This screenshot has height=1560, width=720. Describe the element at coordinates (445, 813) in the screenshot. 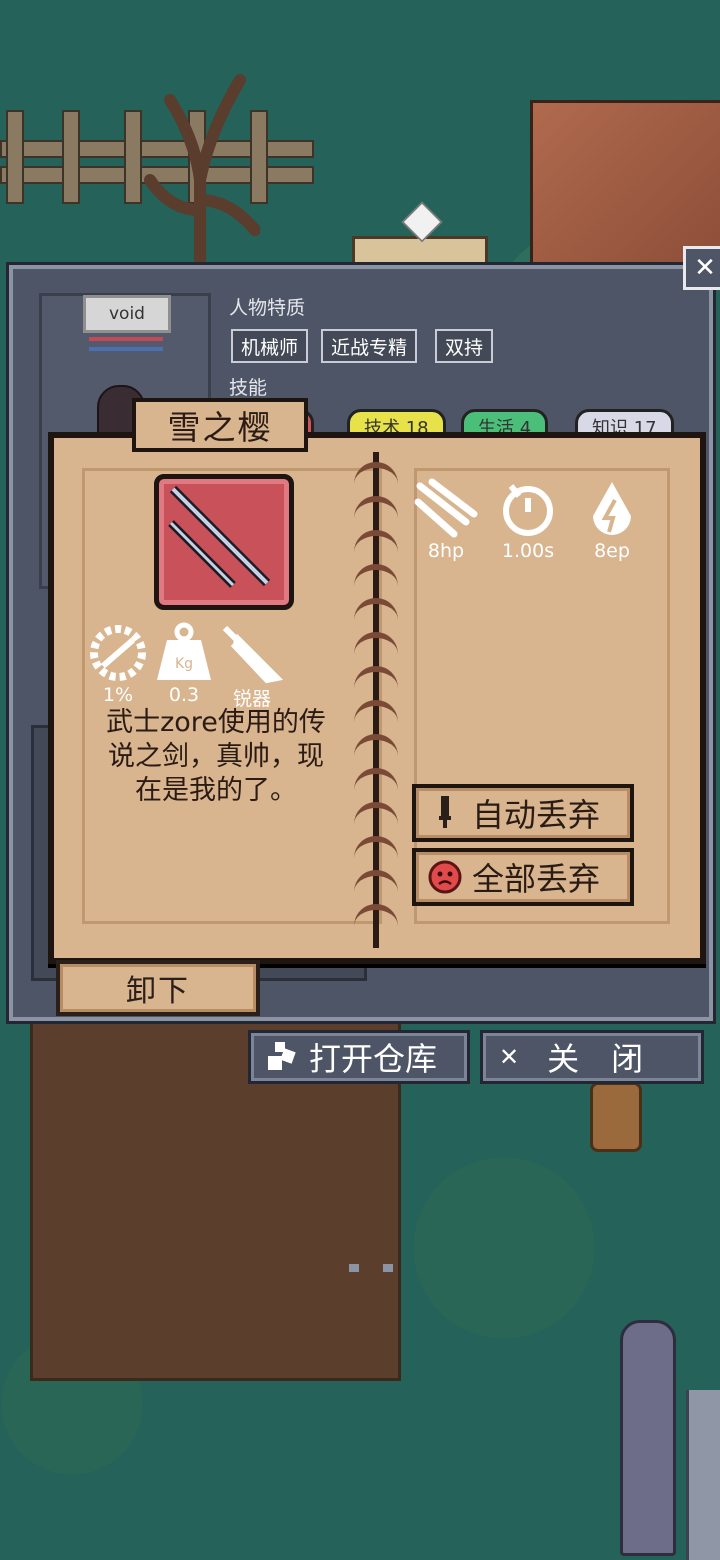

I see `sword-icon` at that location.